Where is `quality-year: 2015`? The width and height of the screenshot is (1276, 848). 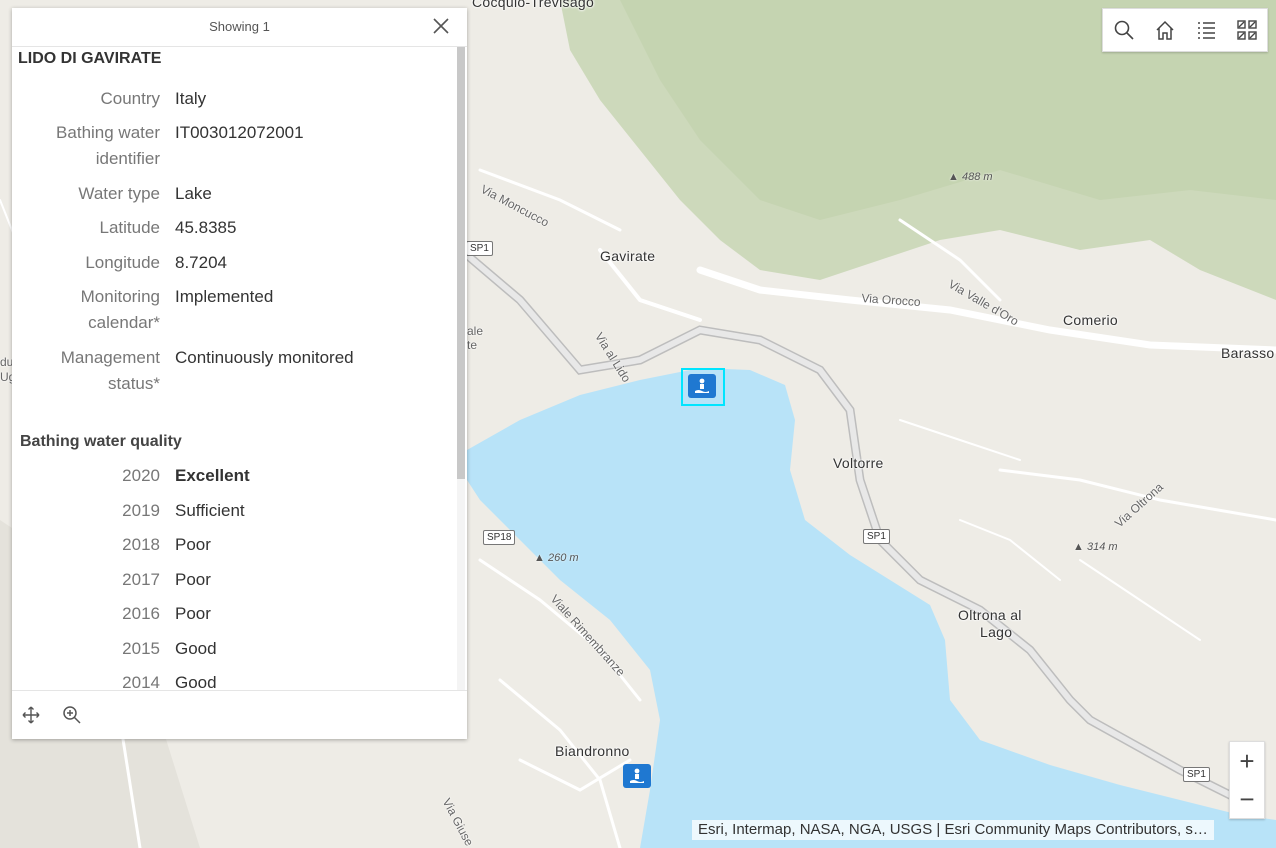 quality-year: 2015 is located at coordinates (141, 648).